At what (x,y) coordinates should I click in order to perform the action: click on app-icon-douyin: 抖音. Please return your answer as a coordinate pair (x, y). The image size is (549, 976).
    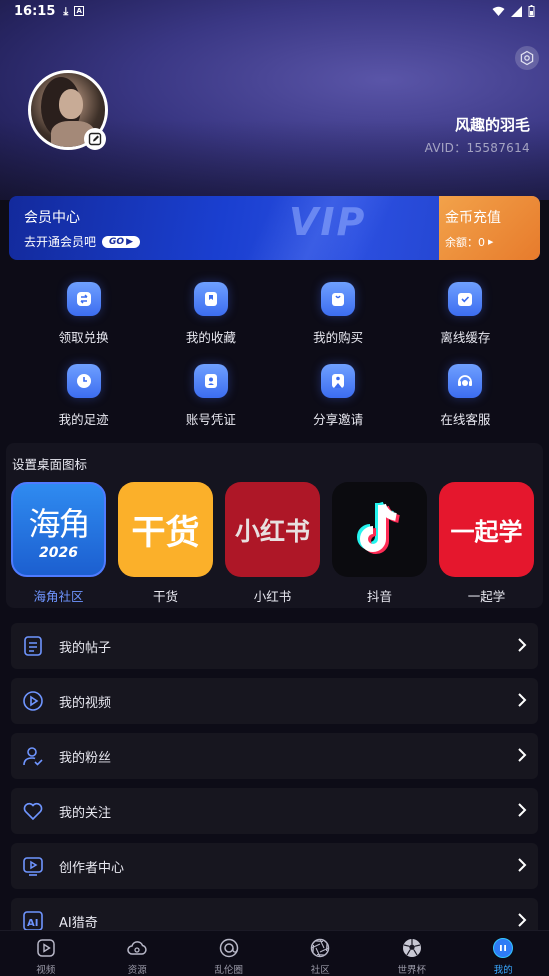
    Looking at the image, I should click on (379, 543).